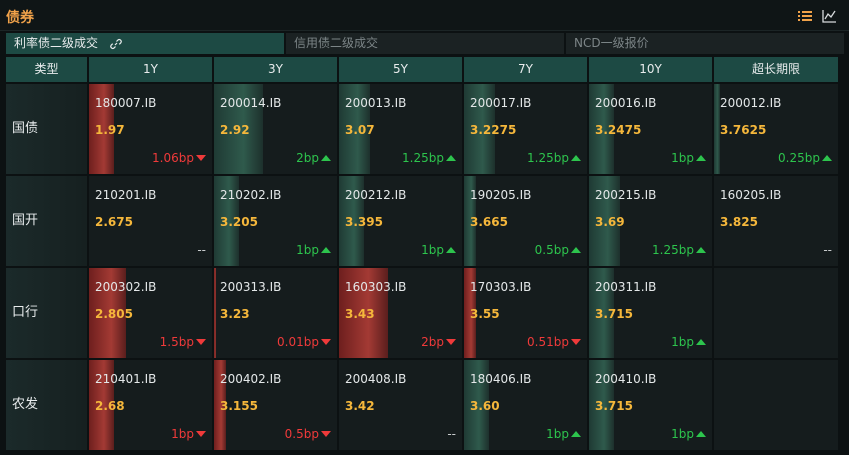 This screenshot has width=849, height=455. What do you see at coordinates (250, 195) in the screenshot?
I see `bond-code: 210202.IB` at bounding box center [250, 195].